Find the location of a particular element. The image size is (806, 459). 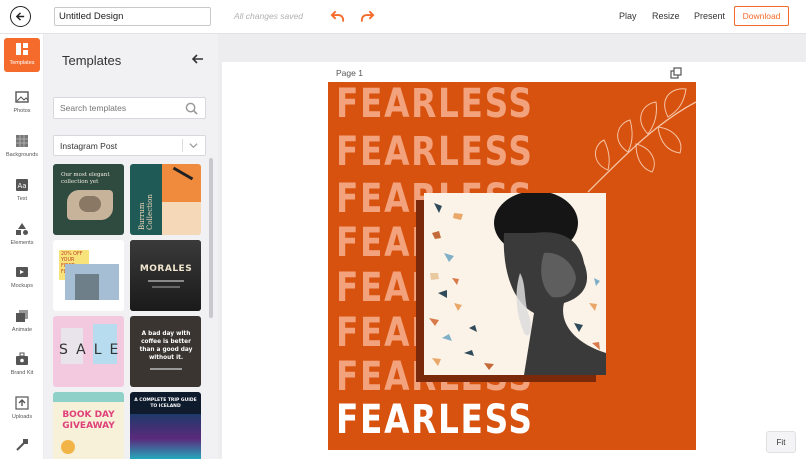

mockups-icon is located at coordinates (22, 272).